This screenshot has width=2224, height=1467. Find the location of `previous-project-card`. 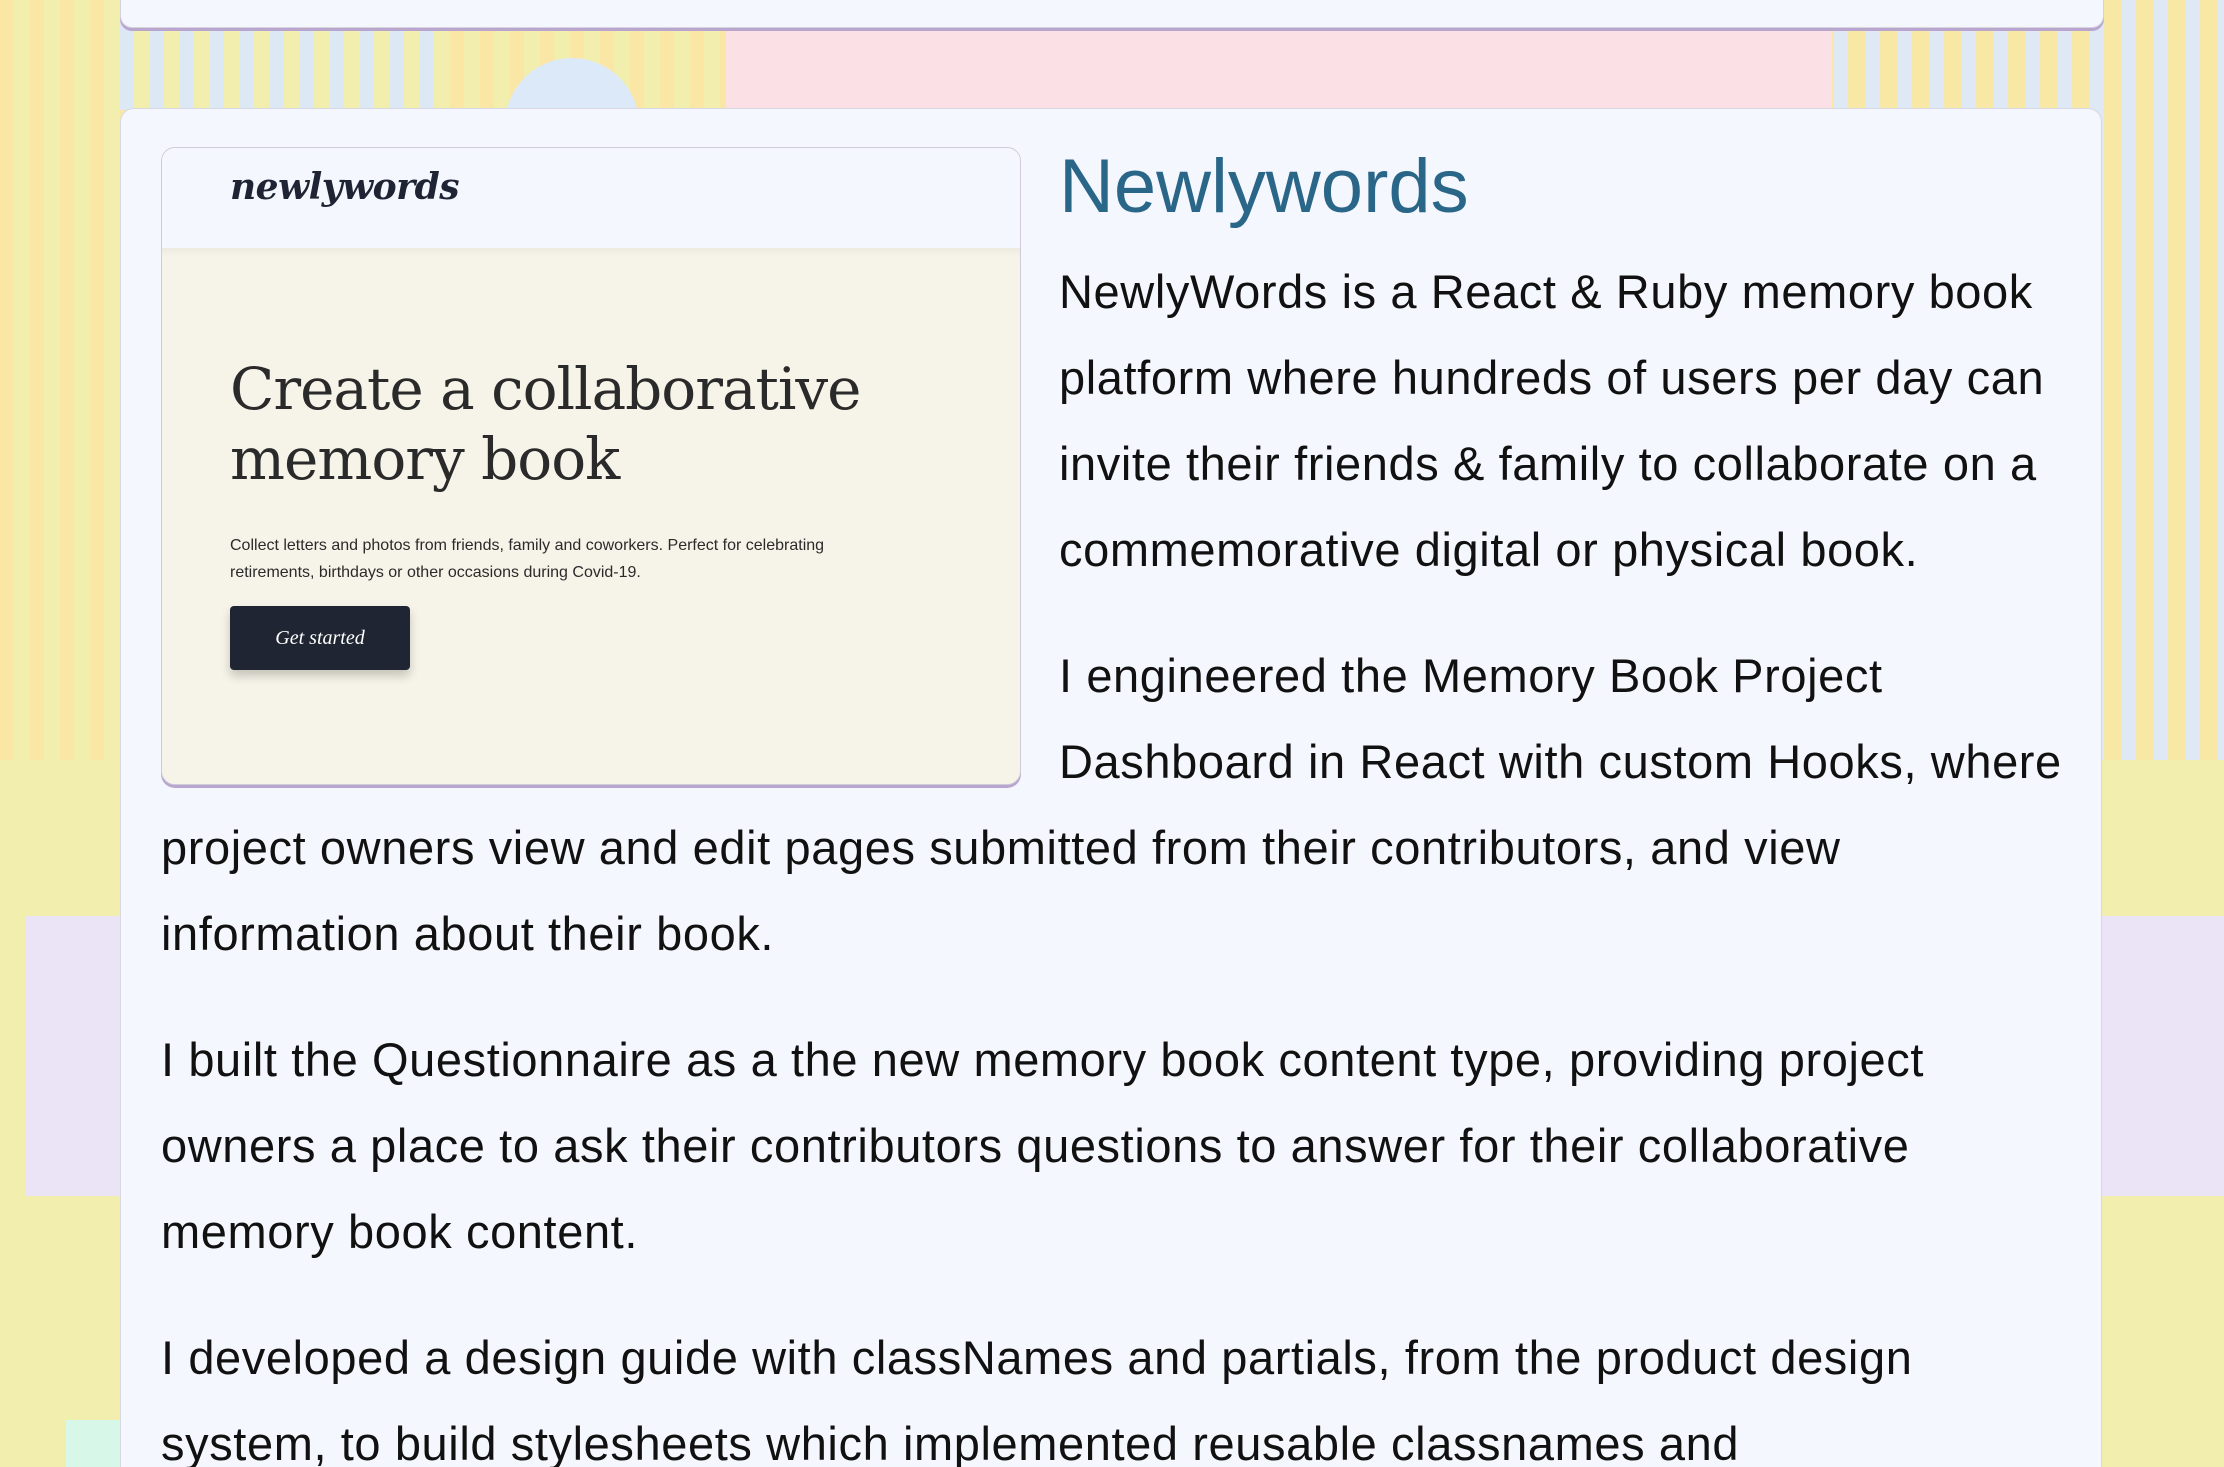

previous-project-card is located at coordinates (1112, 14).